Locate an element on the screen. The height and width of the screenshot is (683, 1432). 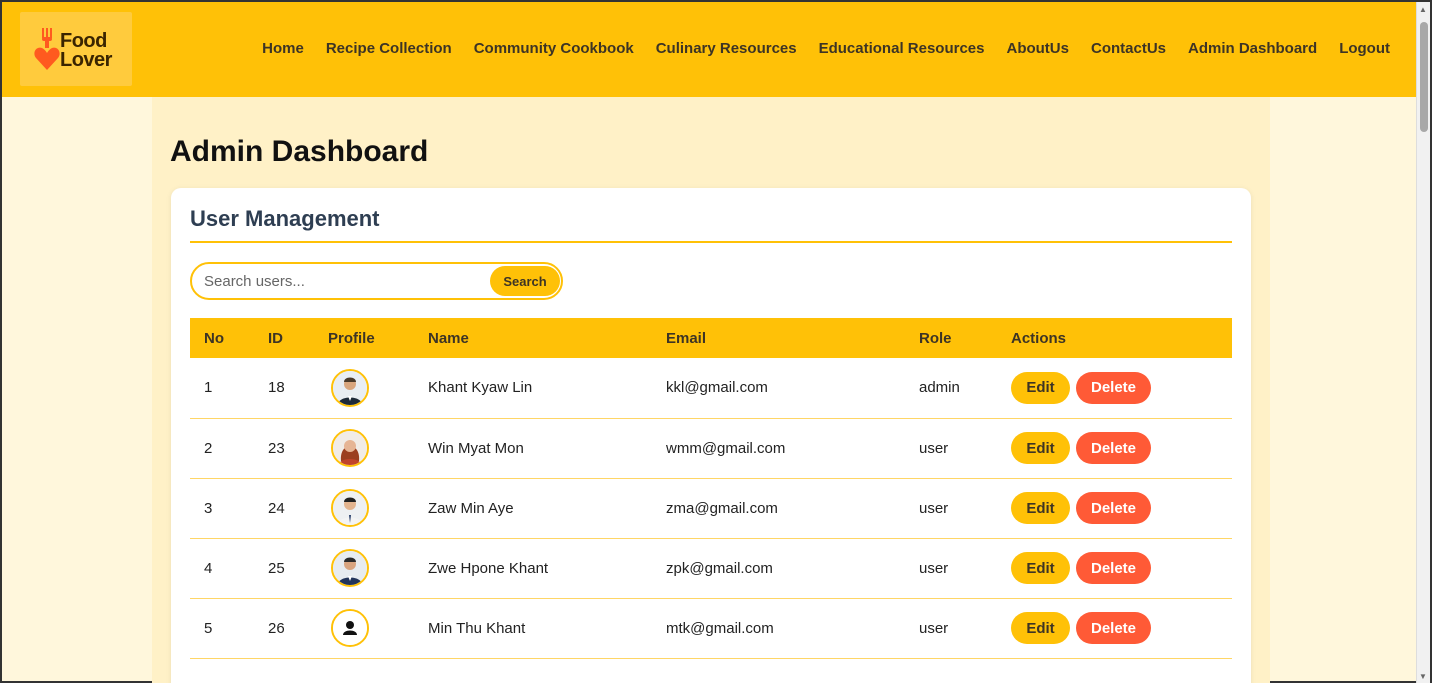
cell-name: Khant Kyaw Lin is located at coordinates (533, 388).